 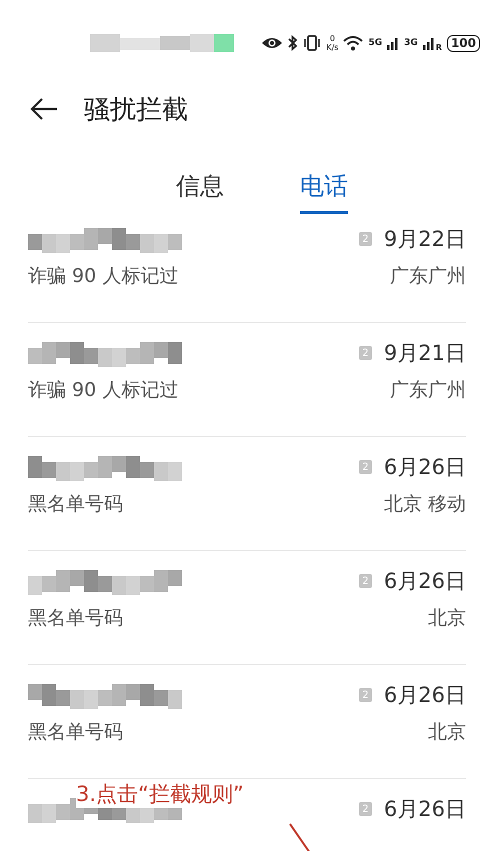 What do you see at coordinates (353, 43) in the screenshot?
I see `wifi-icon` at bounding box center [353, 43].